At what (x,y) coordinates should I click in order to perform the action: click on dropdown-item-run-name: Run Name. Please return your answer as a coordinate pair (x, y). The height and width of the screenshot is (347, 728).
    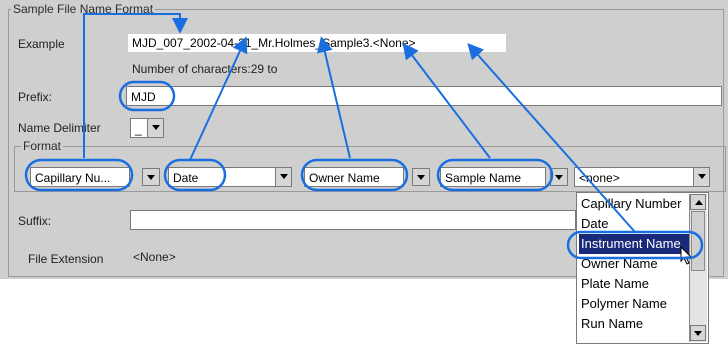
    Looking at the image, I should click on (635, 324).